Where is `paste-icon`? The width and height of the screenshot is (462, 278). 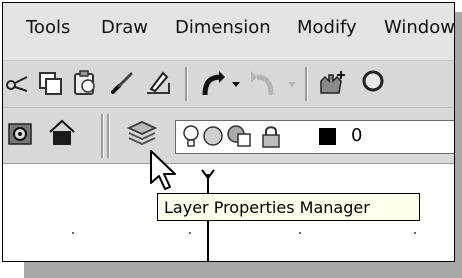
paste-icon is located at coordinates (85, 83).